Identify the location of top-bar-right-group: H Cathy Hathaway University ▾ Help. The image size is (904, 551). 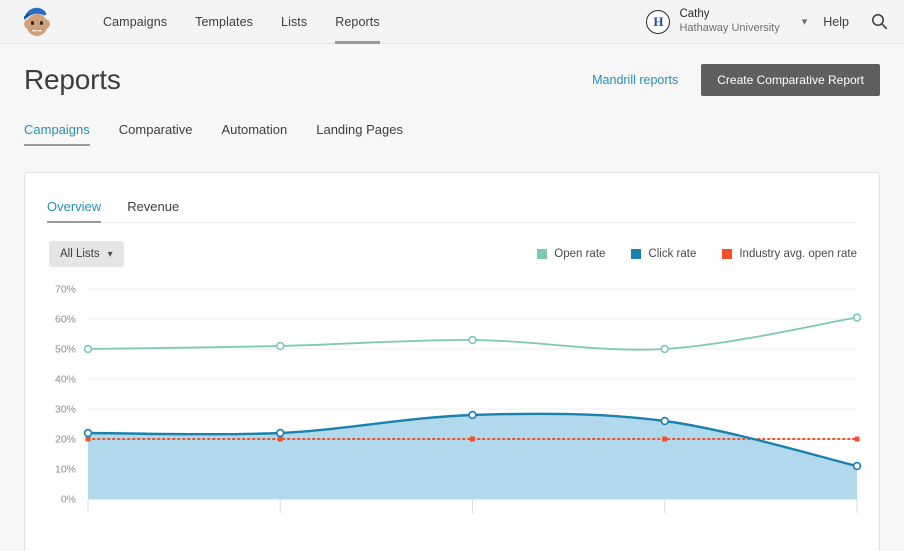
(775, 22).